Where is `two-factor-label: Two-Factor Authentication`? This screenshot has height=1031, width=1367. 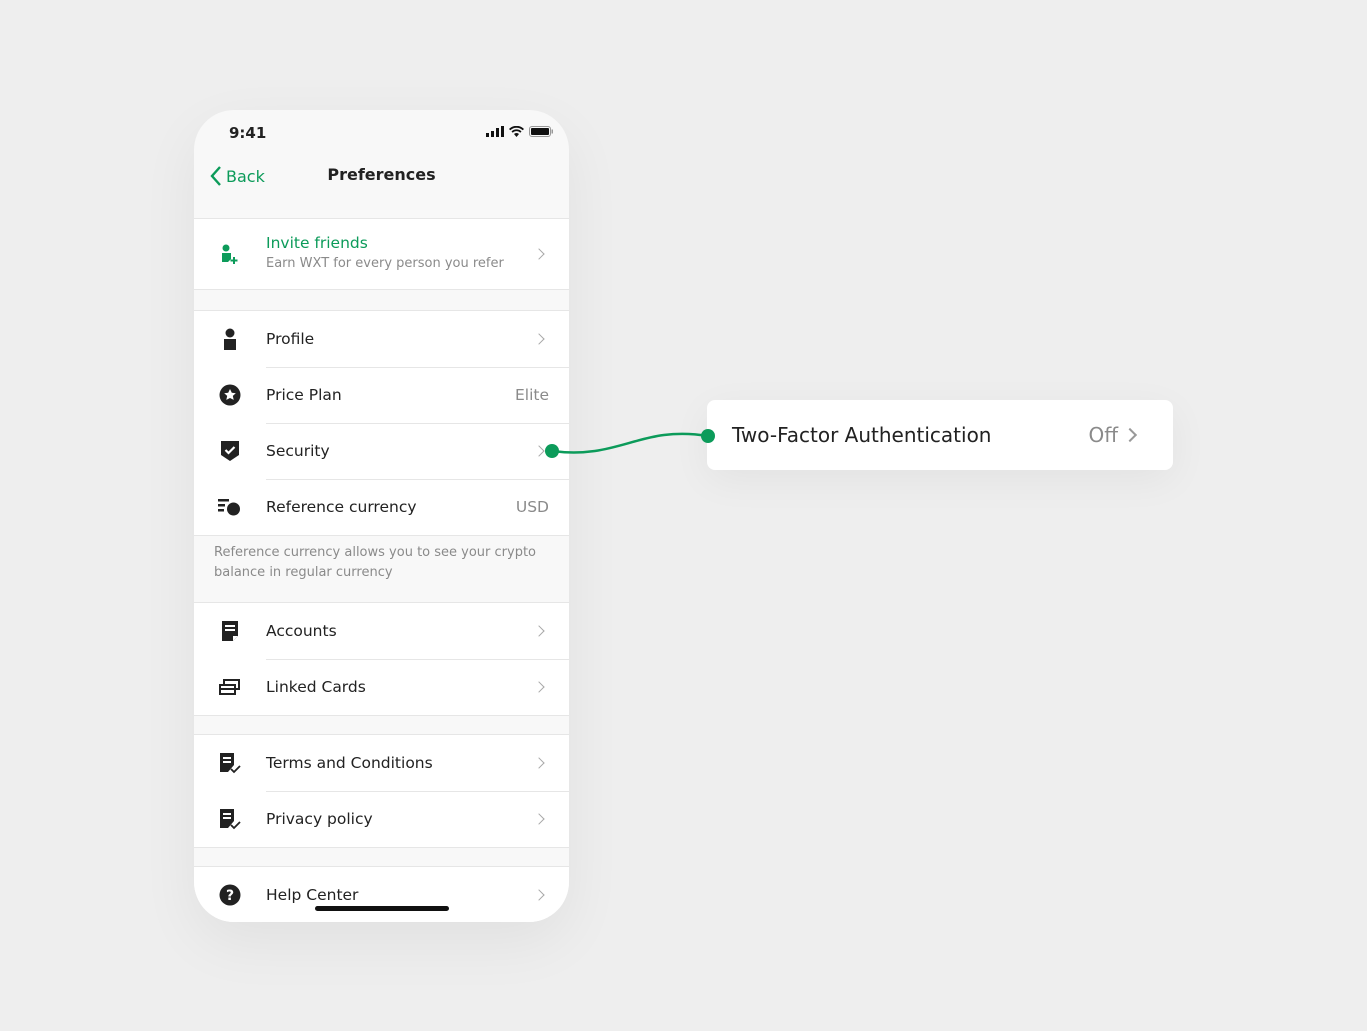 two-factor-label: Two-Factor Authentication is located at coordinates (862, 435).